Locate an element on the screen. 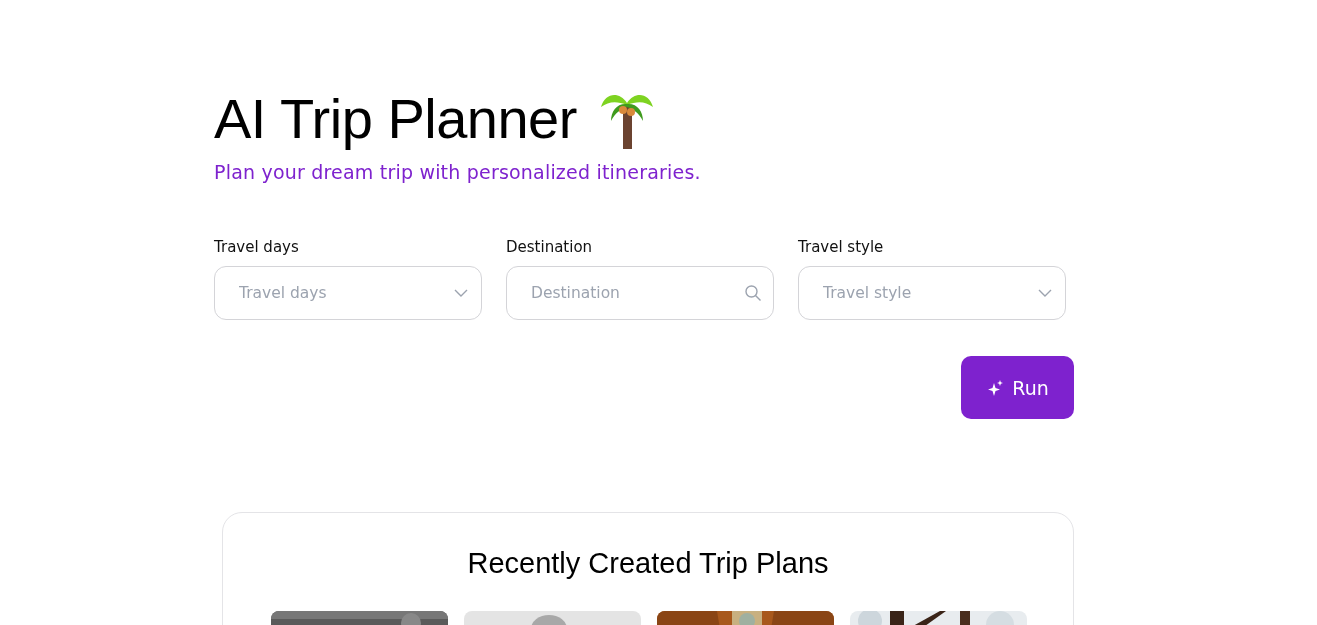 This screenshot has width=1317, height=625. subtitle: Plan your dream trip with personalized itineraries. is located at coordinates (458, 172).